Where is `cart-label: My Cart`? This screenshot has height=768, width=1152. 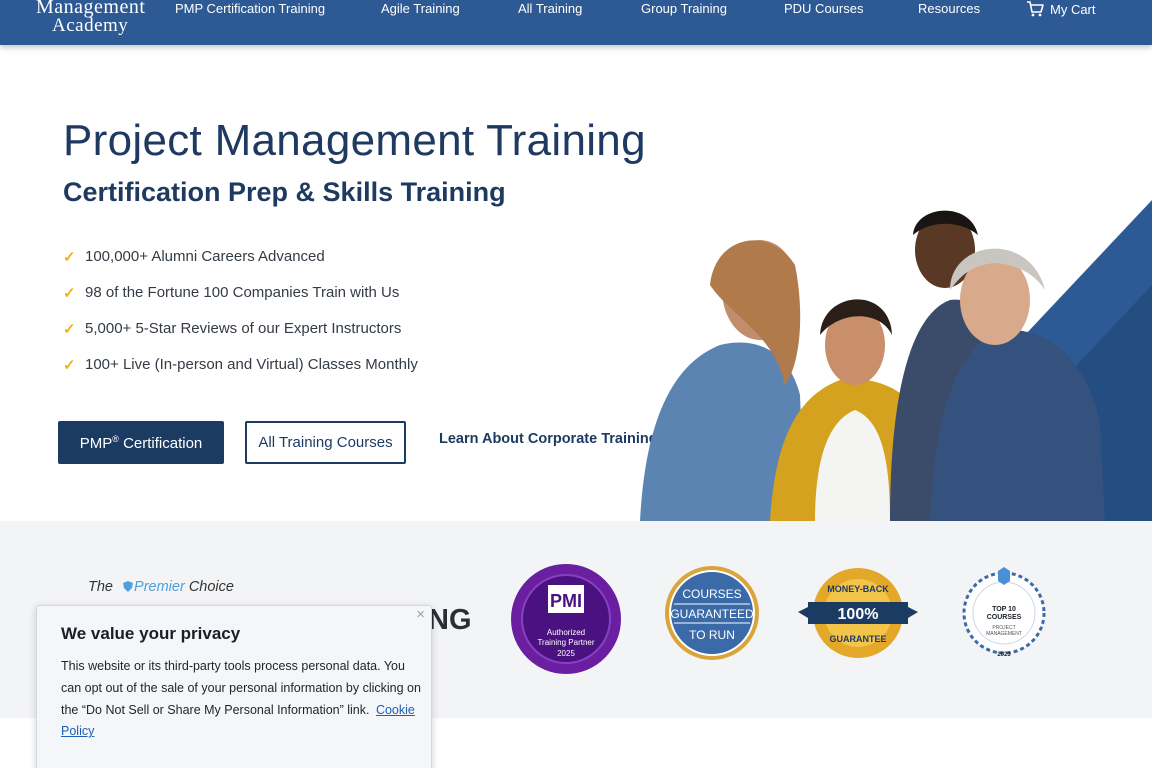 cart-label: My Cart is located at coordinates (1073, 9).